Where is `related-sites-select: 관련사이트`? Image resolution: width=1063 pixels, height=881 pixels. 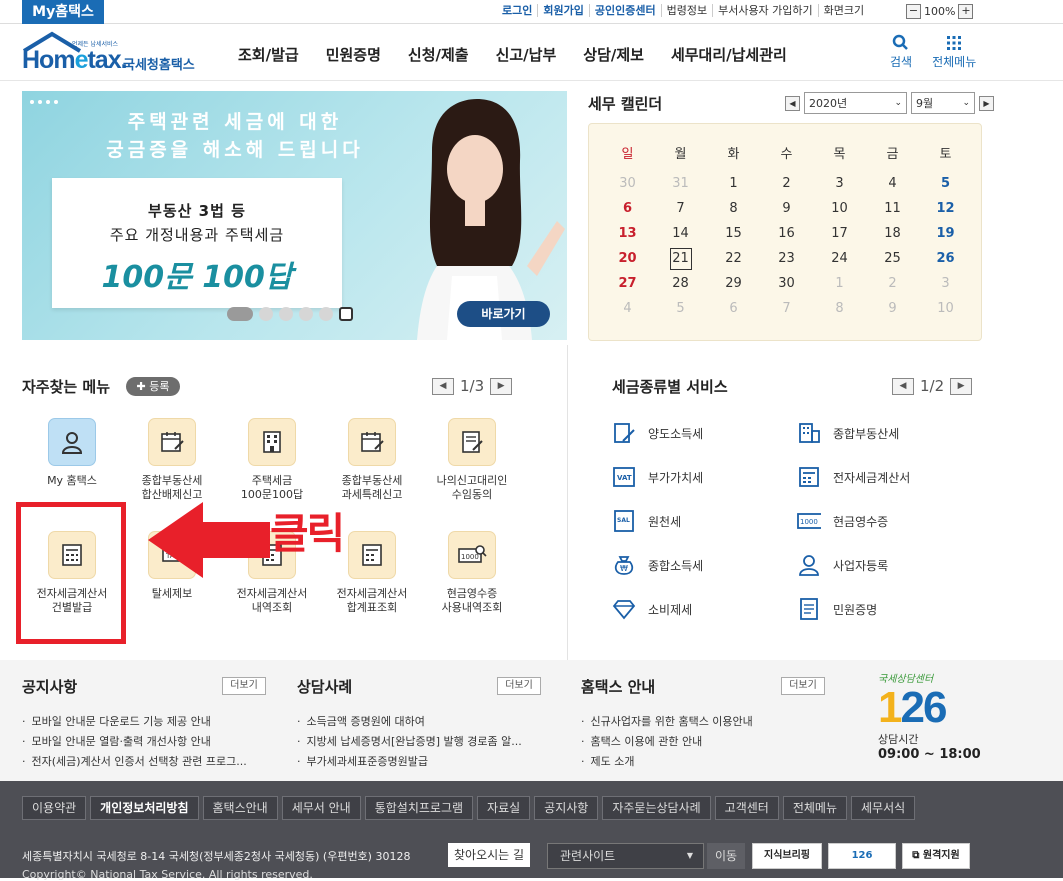
related-sites-select: 관련사이트 is located at coordinates (625, 856).